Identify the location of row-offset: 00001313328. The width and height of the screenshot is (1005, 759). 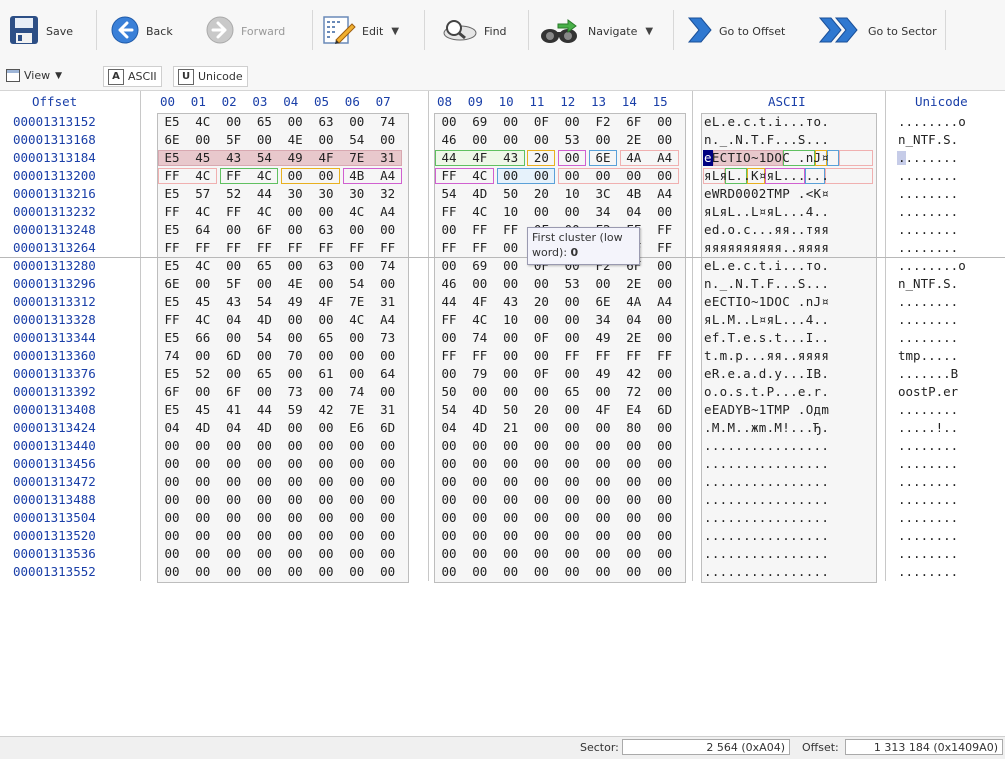
(54, 320).